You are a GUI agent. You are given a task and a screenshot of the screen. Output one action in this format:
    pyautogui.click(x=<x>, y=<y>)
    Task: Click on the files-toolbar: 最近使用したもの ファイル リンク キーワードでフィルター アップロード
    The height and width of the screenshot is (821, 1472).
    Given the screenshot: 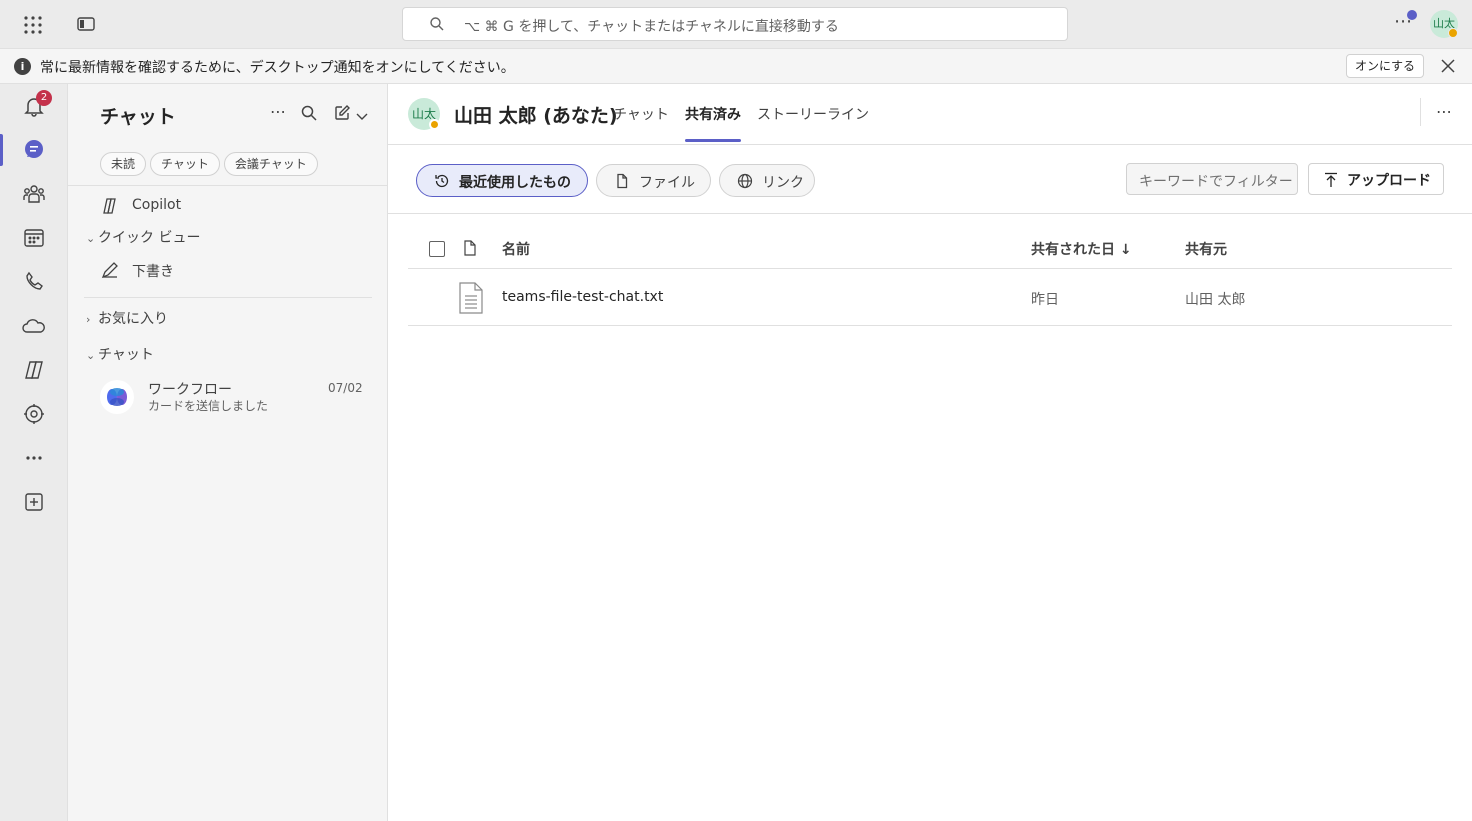 What is the action you would take?
    pyautogui.click(x=930, y=179)
    